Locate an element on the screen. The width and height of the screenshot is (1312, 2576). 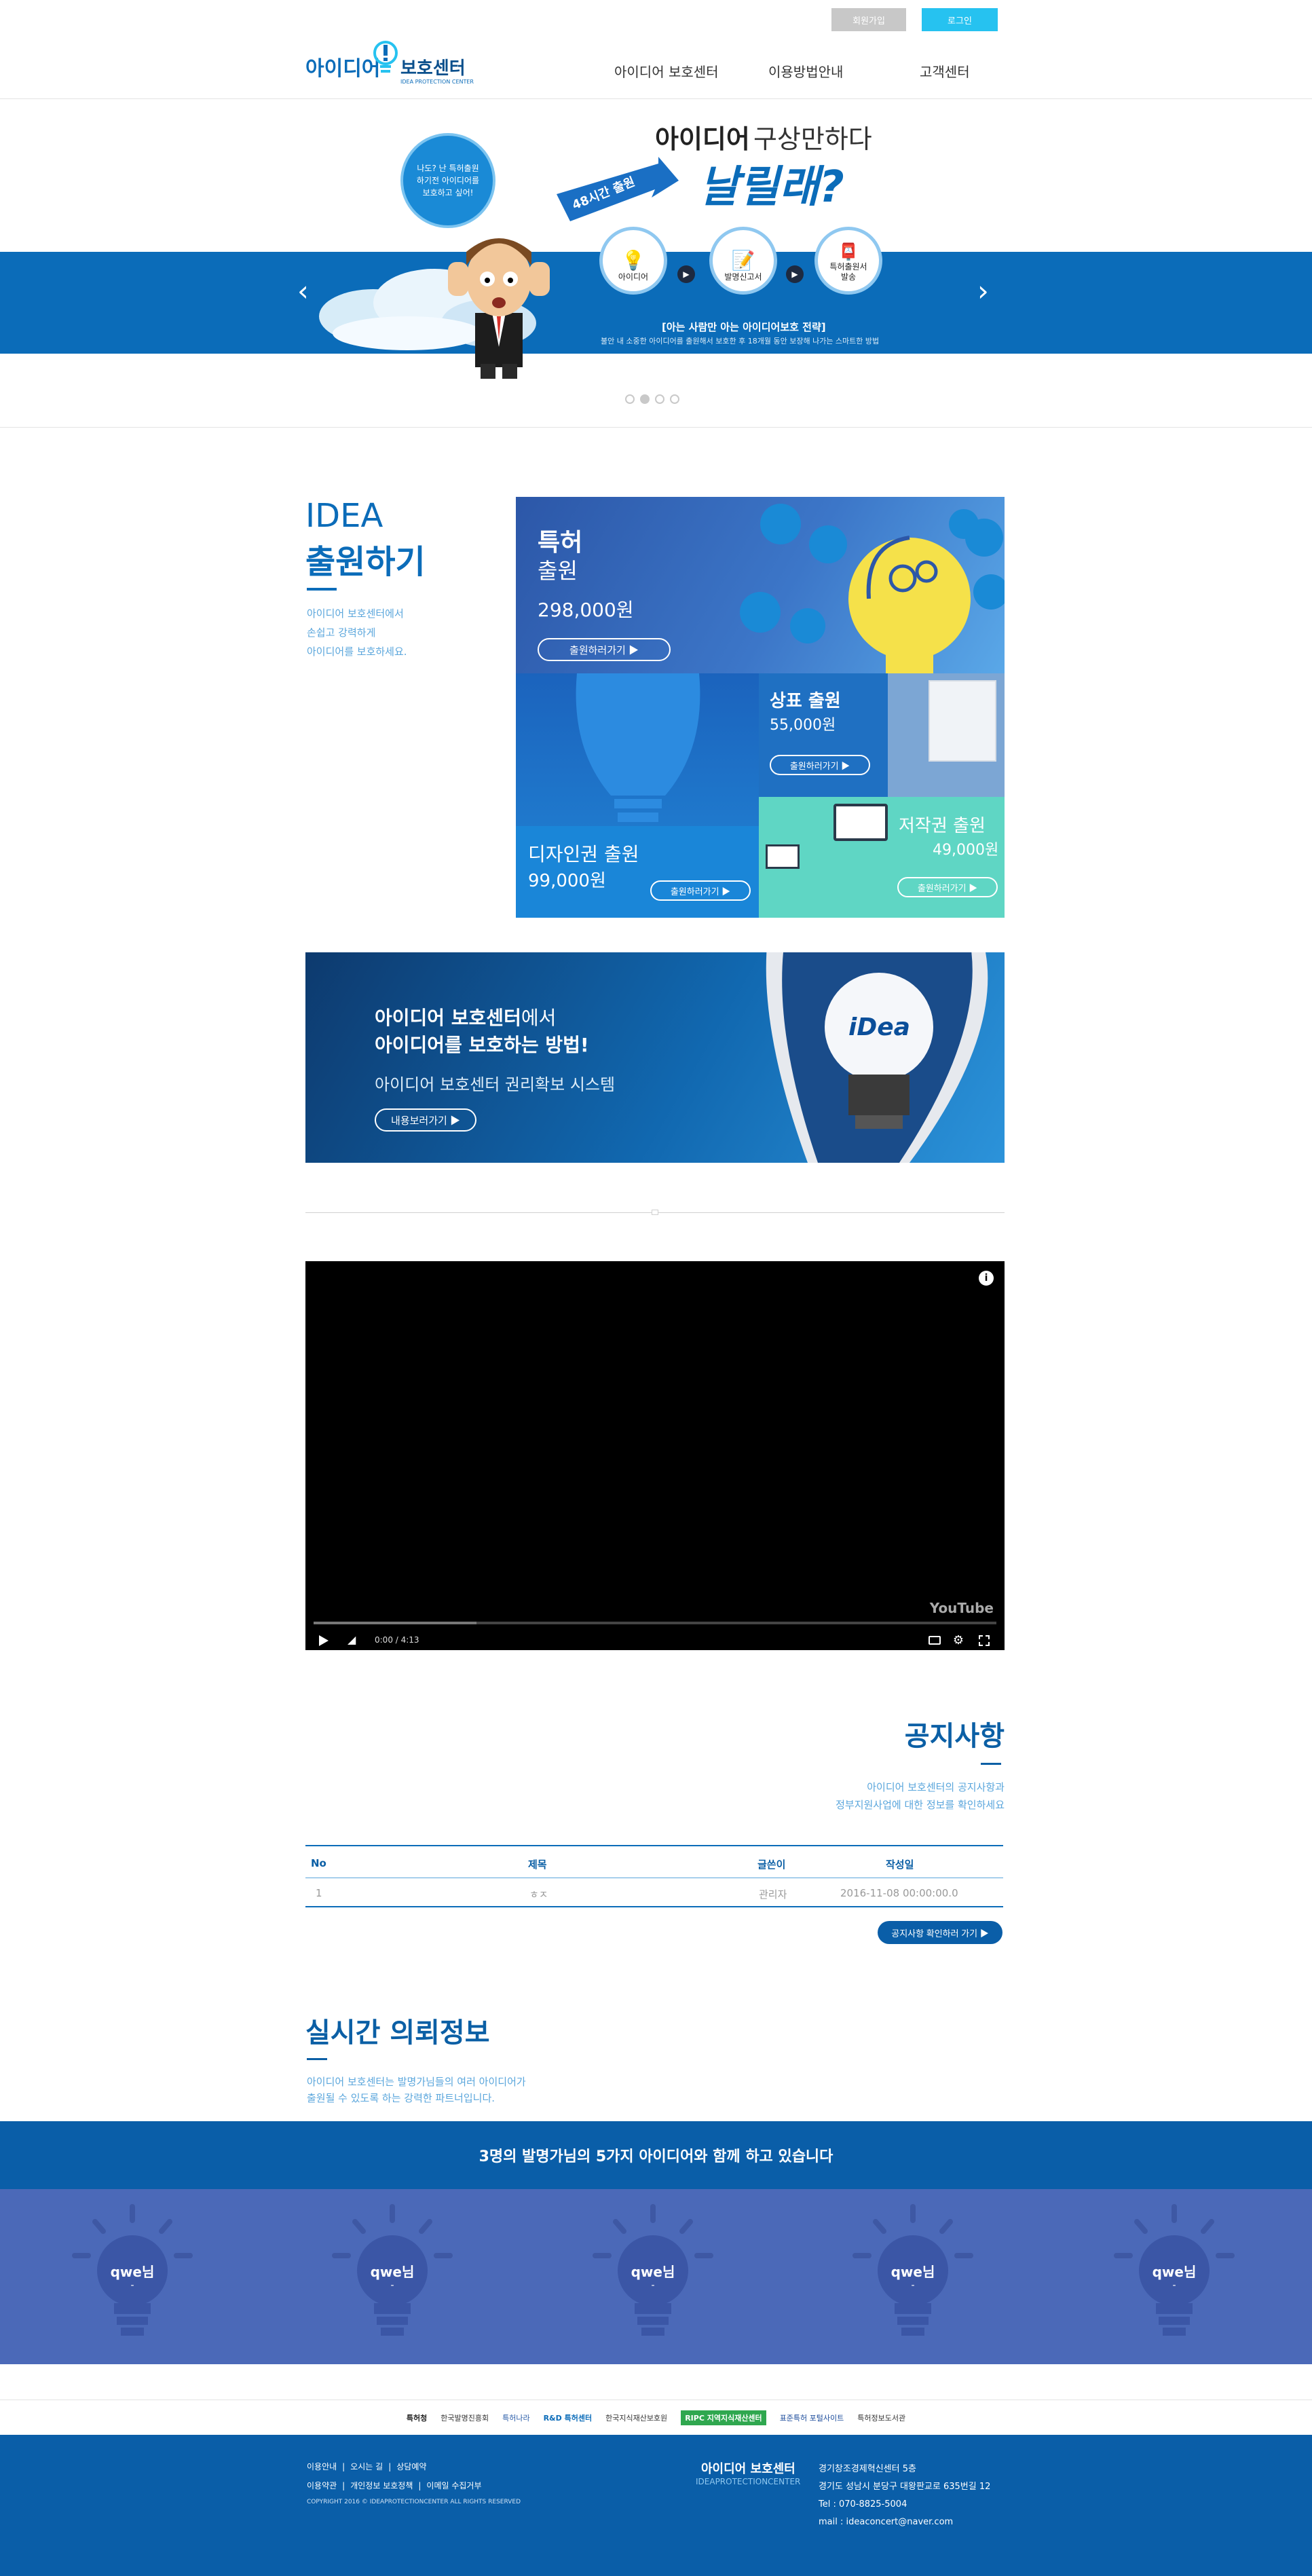
volume-icon: ◢ is located at coordinates (352, 1640).